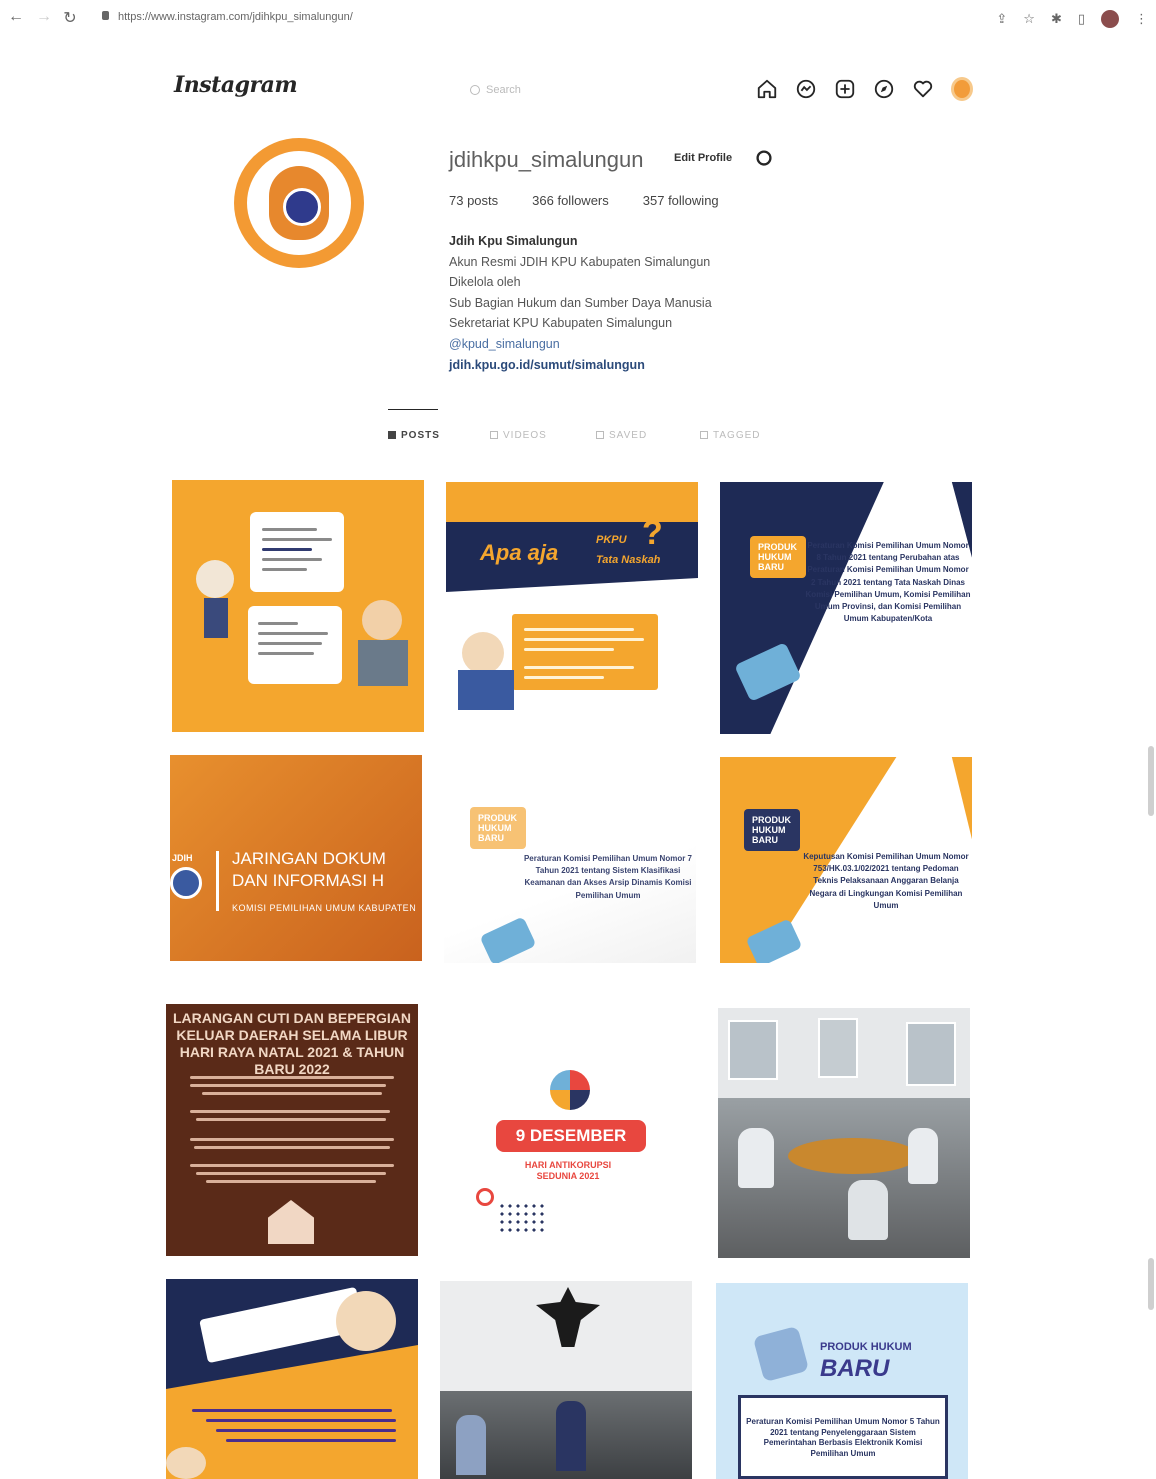  Describe the element at coordinates (703, 158) in the screenshot. I see `edit-profile-button: Edit Profile` at that location.